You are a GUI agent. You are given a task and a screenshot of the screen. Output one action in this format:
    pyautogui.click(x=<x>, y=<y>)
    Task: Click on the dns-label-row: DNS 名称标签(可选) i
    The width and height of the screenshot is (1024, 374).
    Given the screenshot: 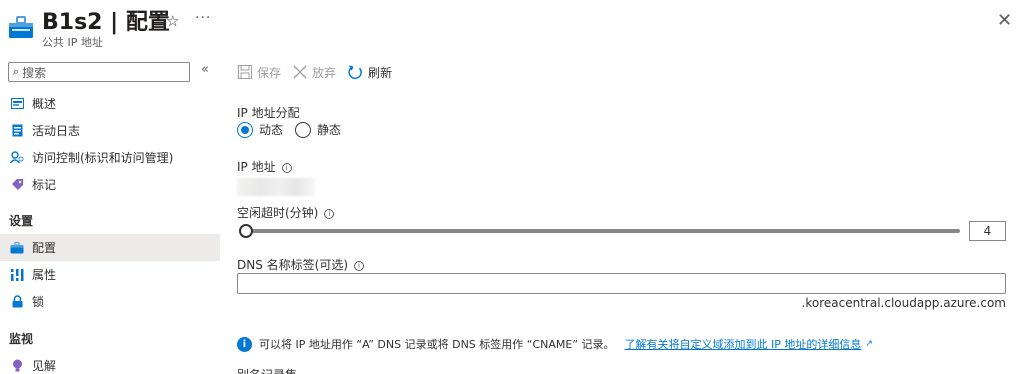 What is the action you would take?
    pyautogui.click(x=301, y=264)
    